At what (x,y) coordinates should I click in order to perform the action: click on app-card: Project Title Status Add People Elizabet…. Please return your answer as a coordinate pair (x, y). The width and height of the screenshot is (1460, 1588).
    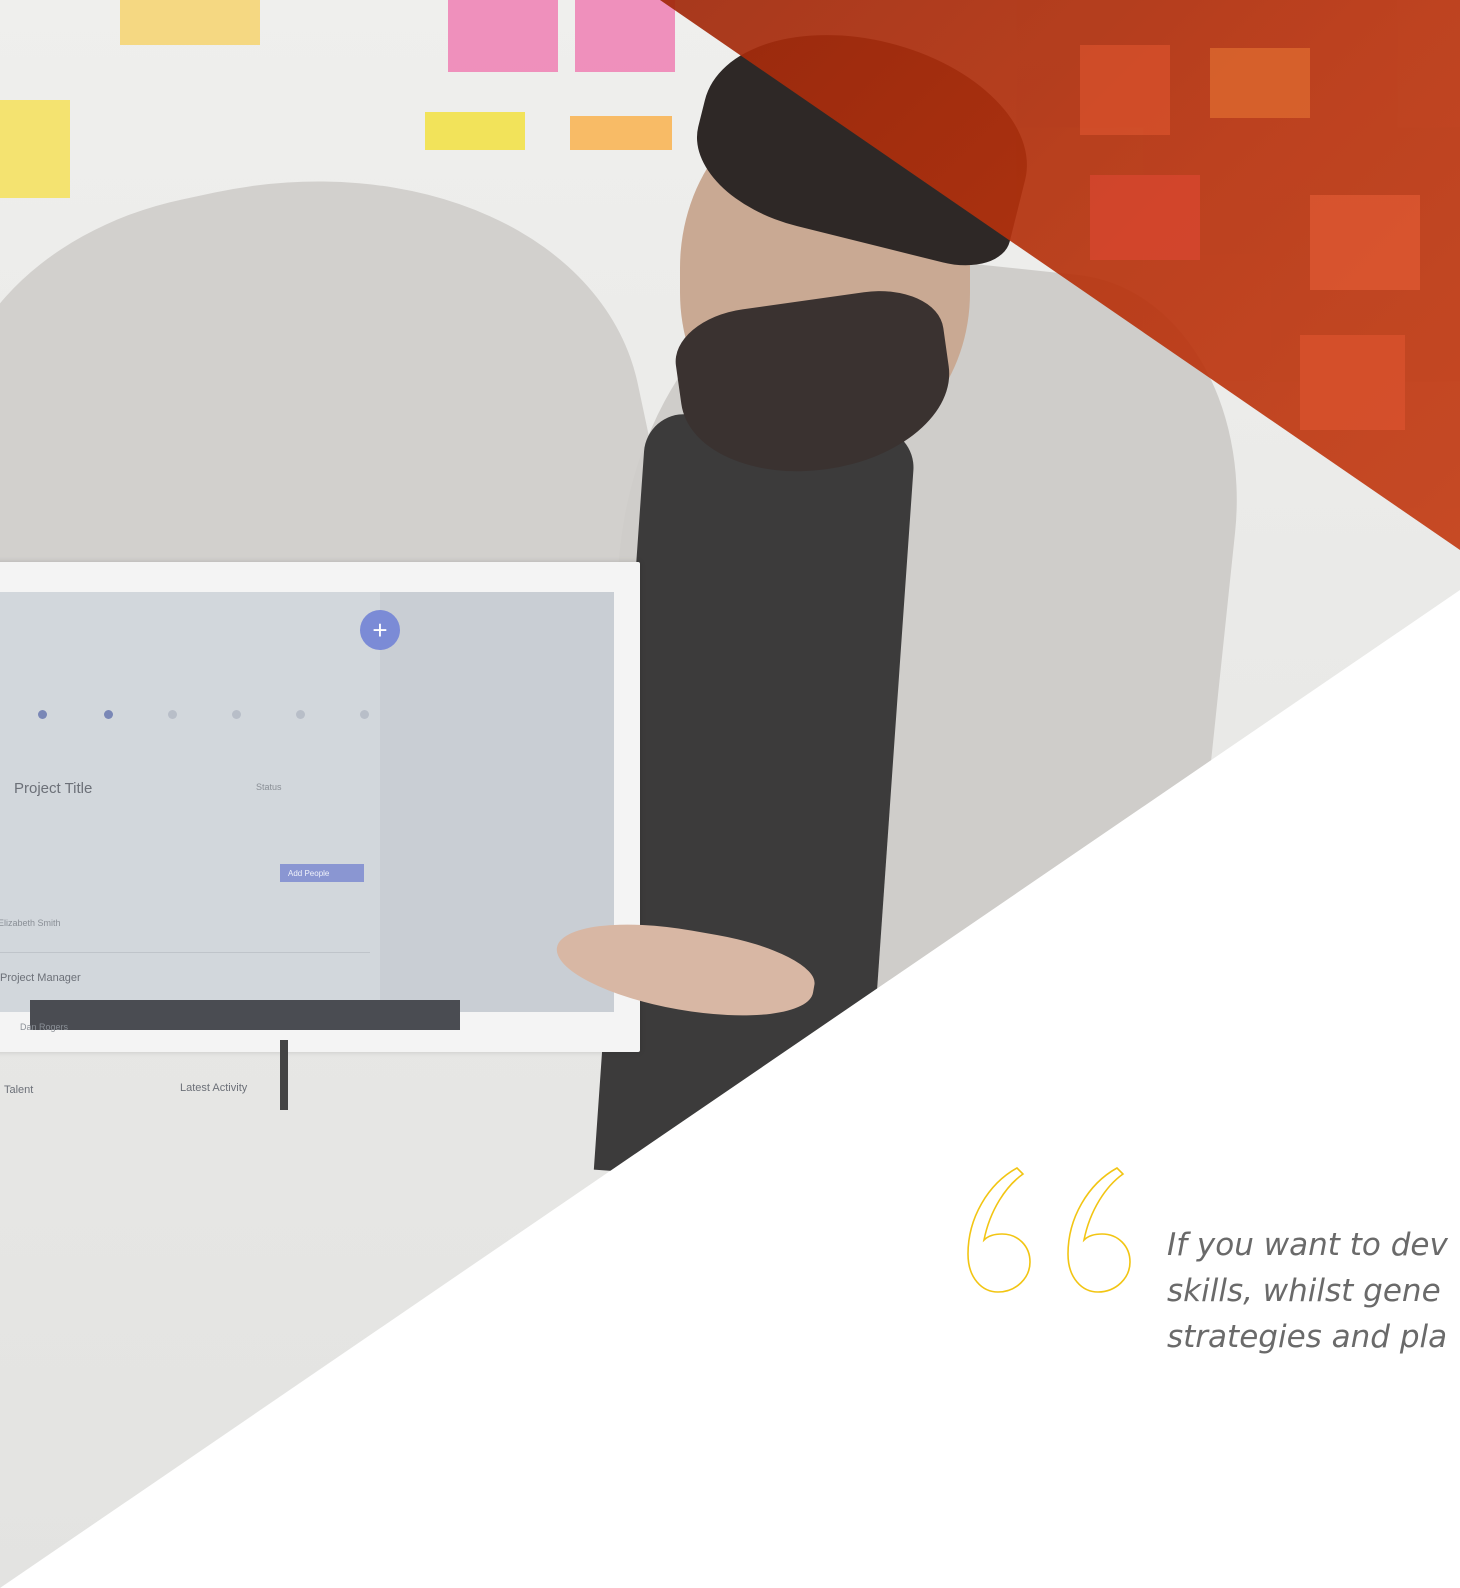
    Looking at the image, I should click on (190, 802).